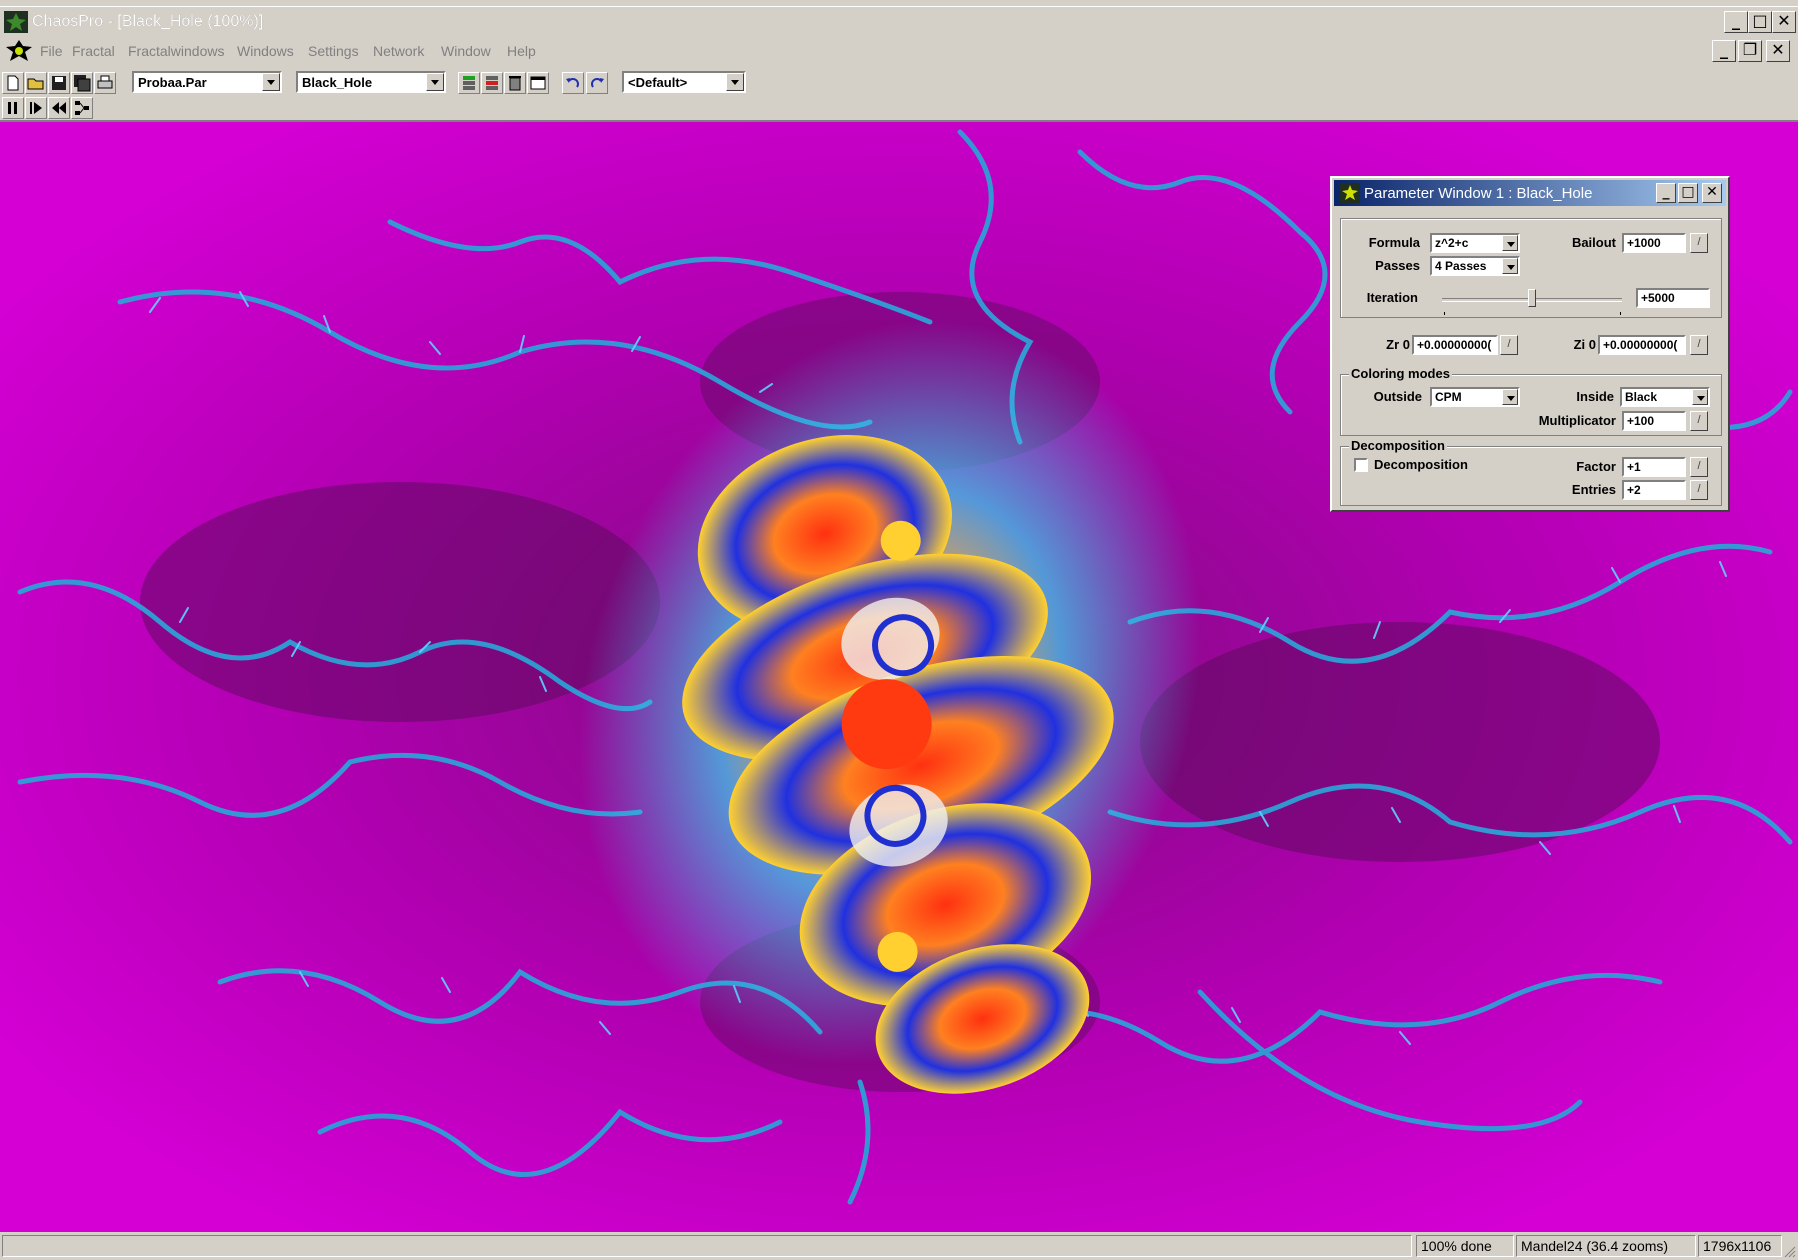 This screenshot has width=1798, height=1260. I want to click on layers-green-icon, so click(469, 83).